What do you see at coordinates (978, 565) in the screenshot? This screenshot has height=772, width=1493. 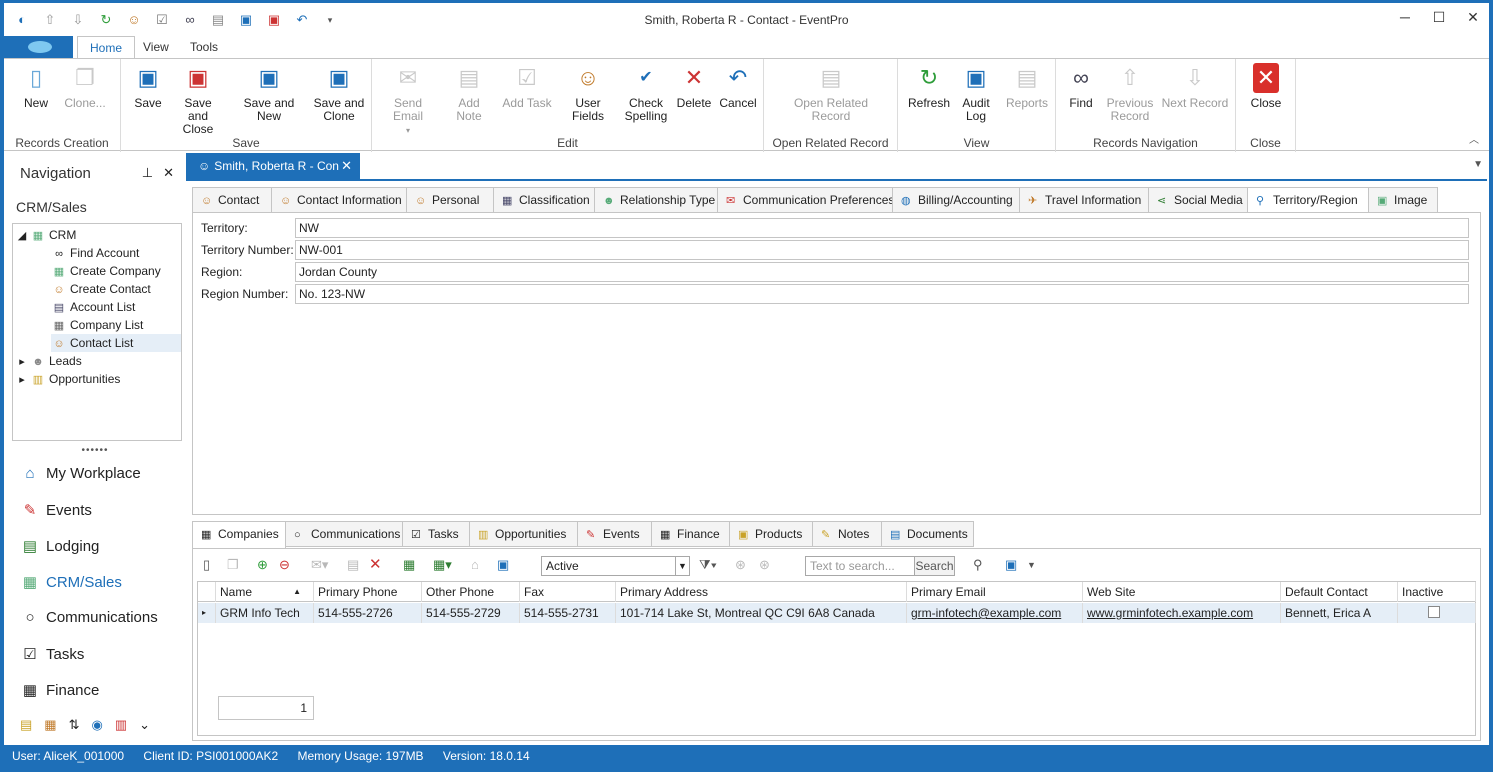 I see `find-in-grid-icon: ⚲` at bounding box center [978, 565].